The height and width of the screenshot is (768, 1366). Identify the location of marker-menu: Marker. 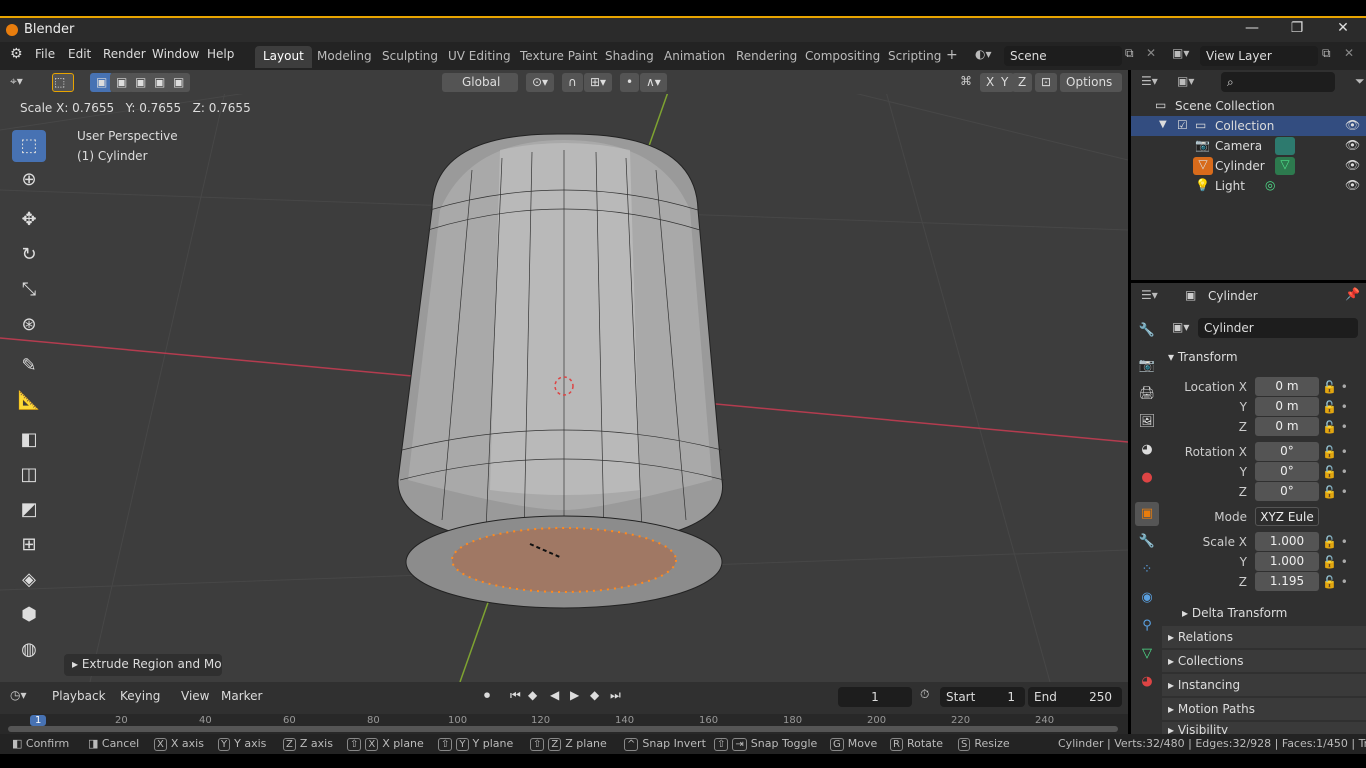
(241, 696).